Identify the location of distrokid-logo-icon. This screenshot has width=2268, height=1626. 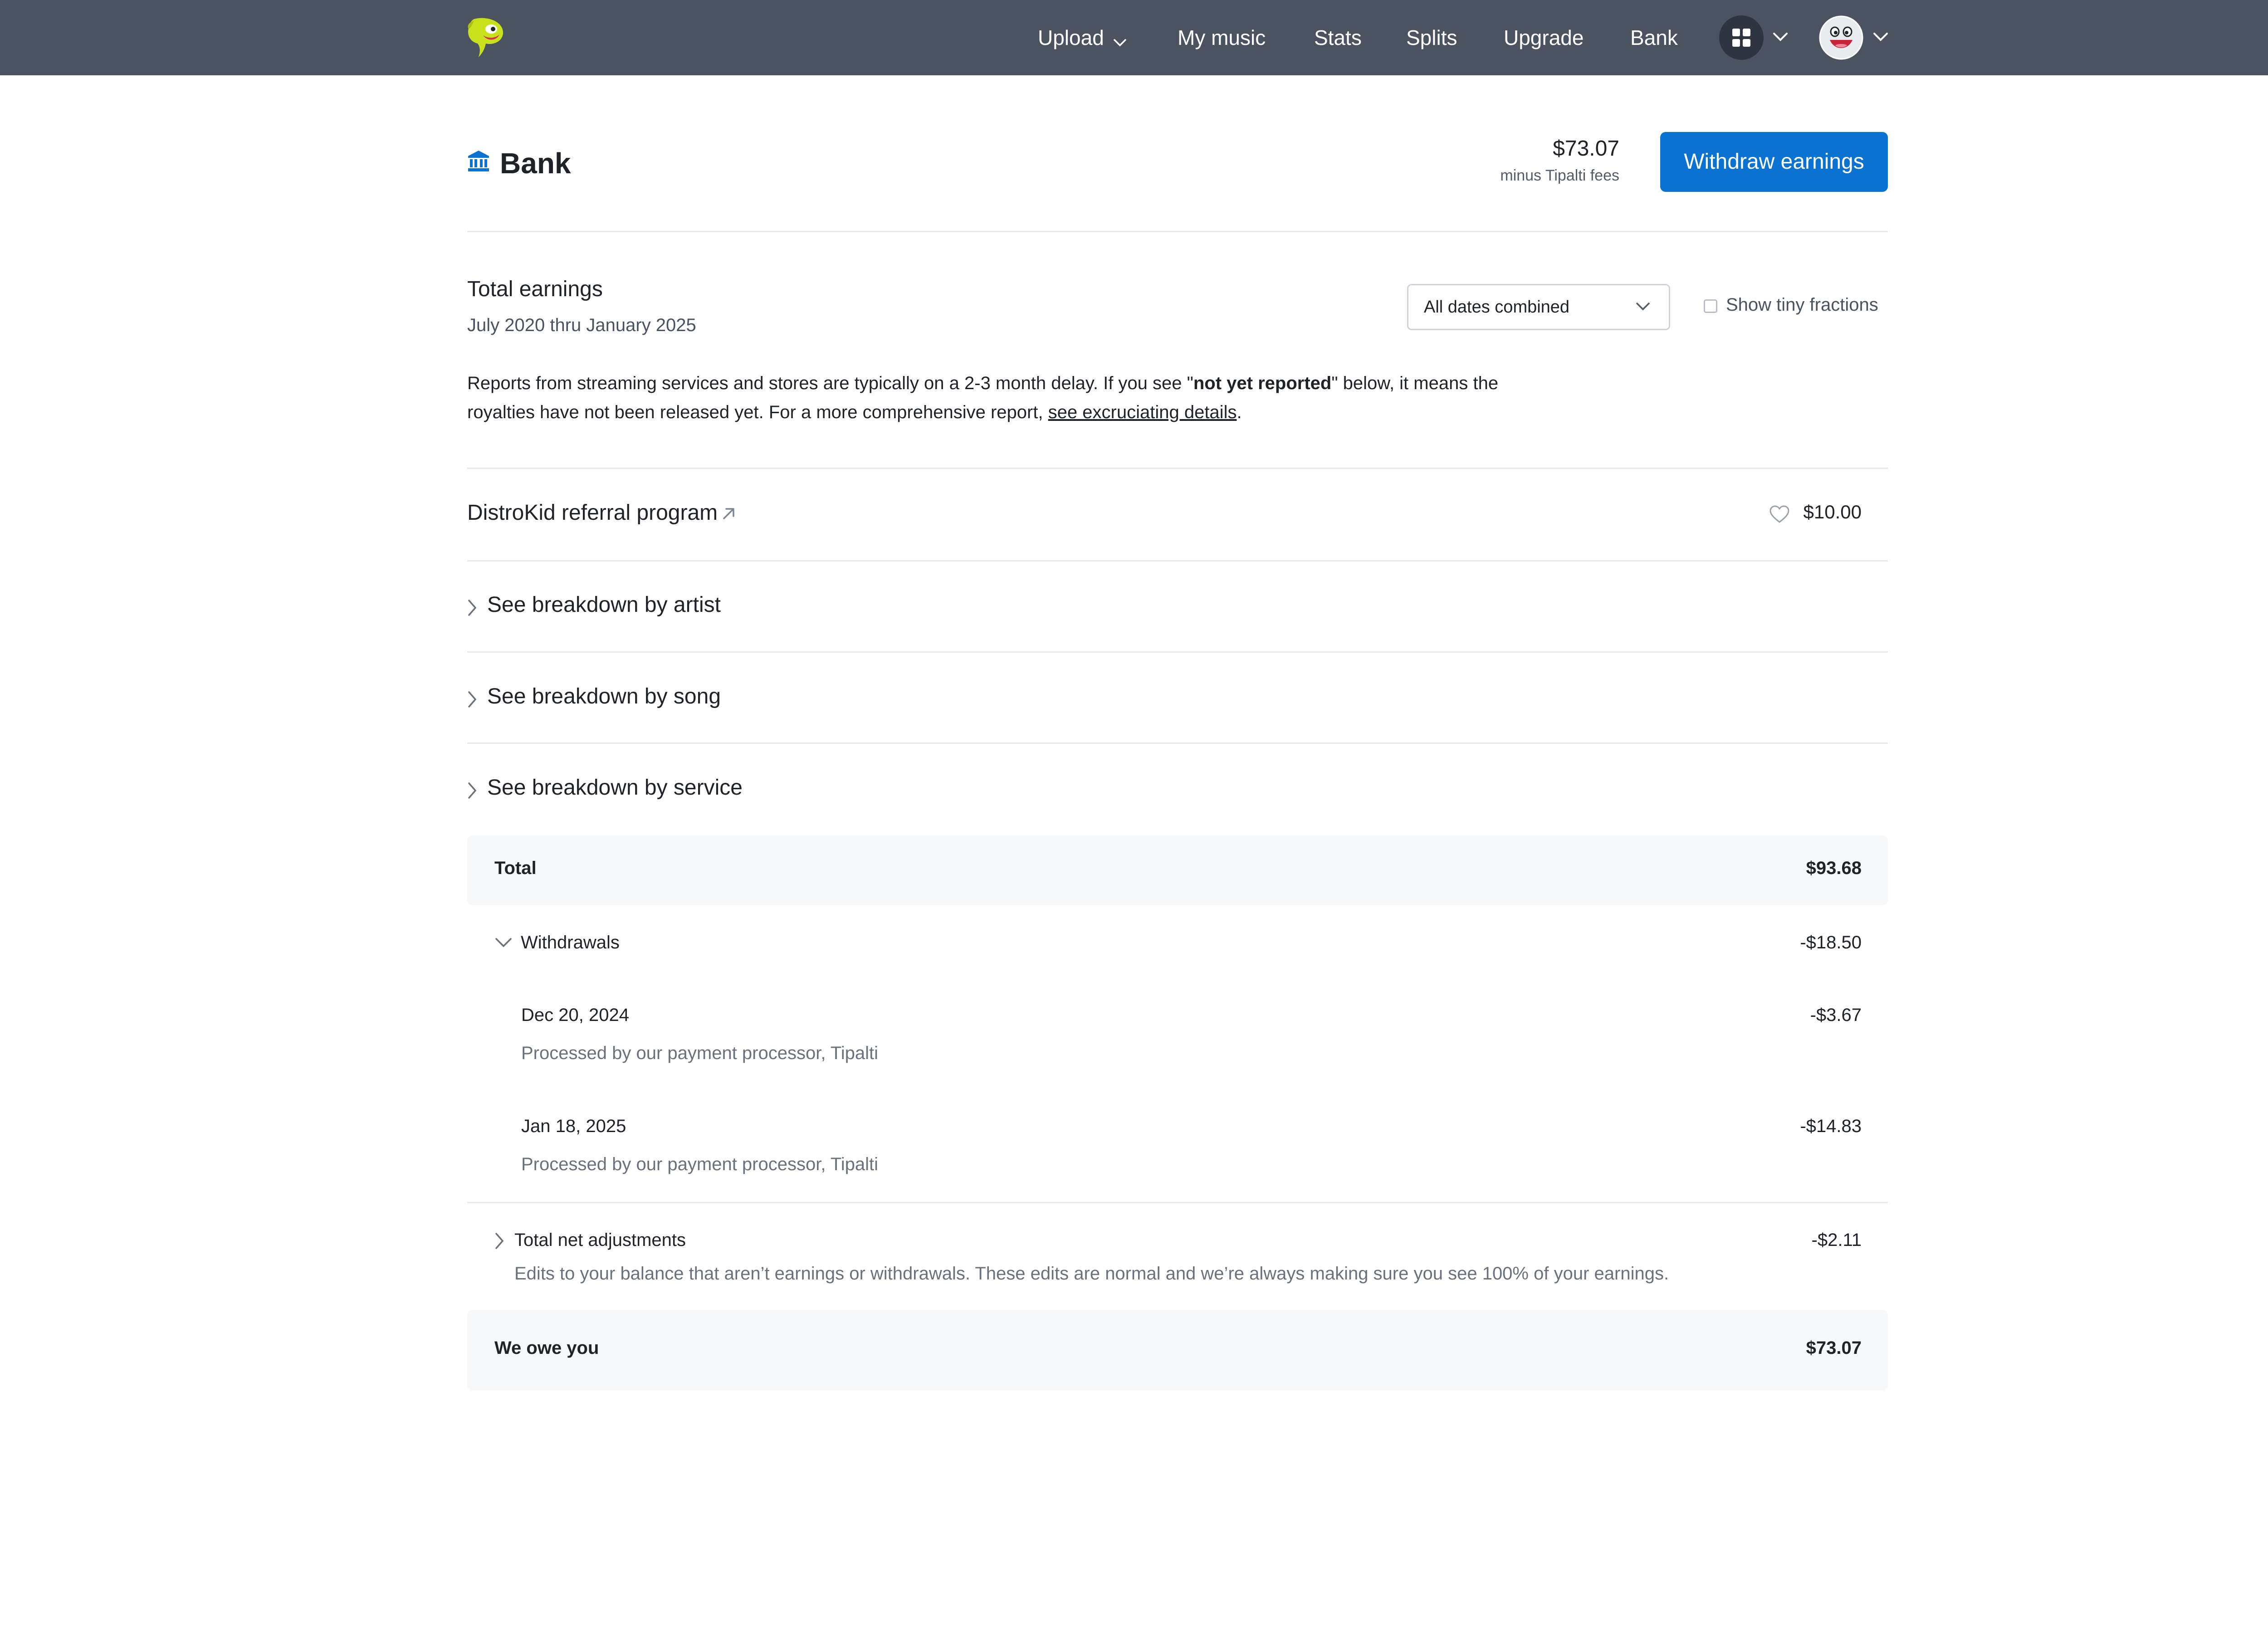
(486, 37).